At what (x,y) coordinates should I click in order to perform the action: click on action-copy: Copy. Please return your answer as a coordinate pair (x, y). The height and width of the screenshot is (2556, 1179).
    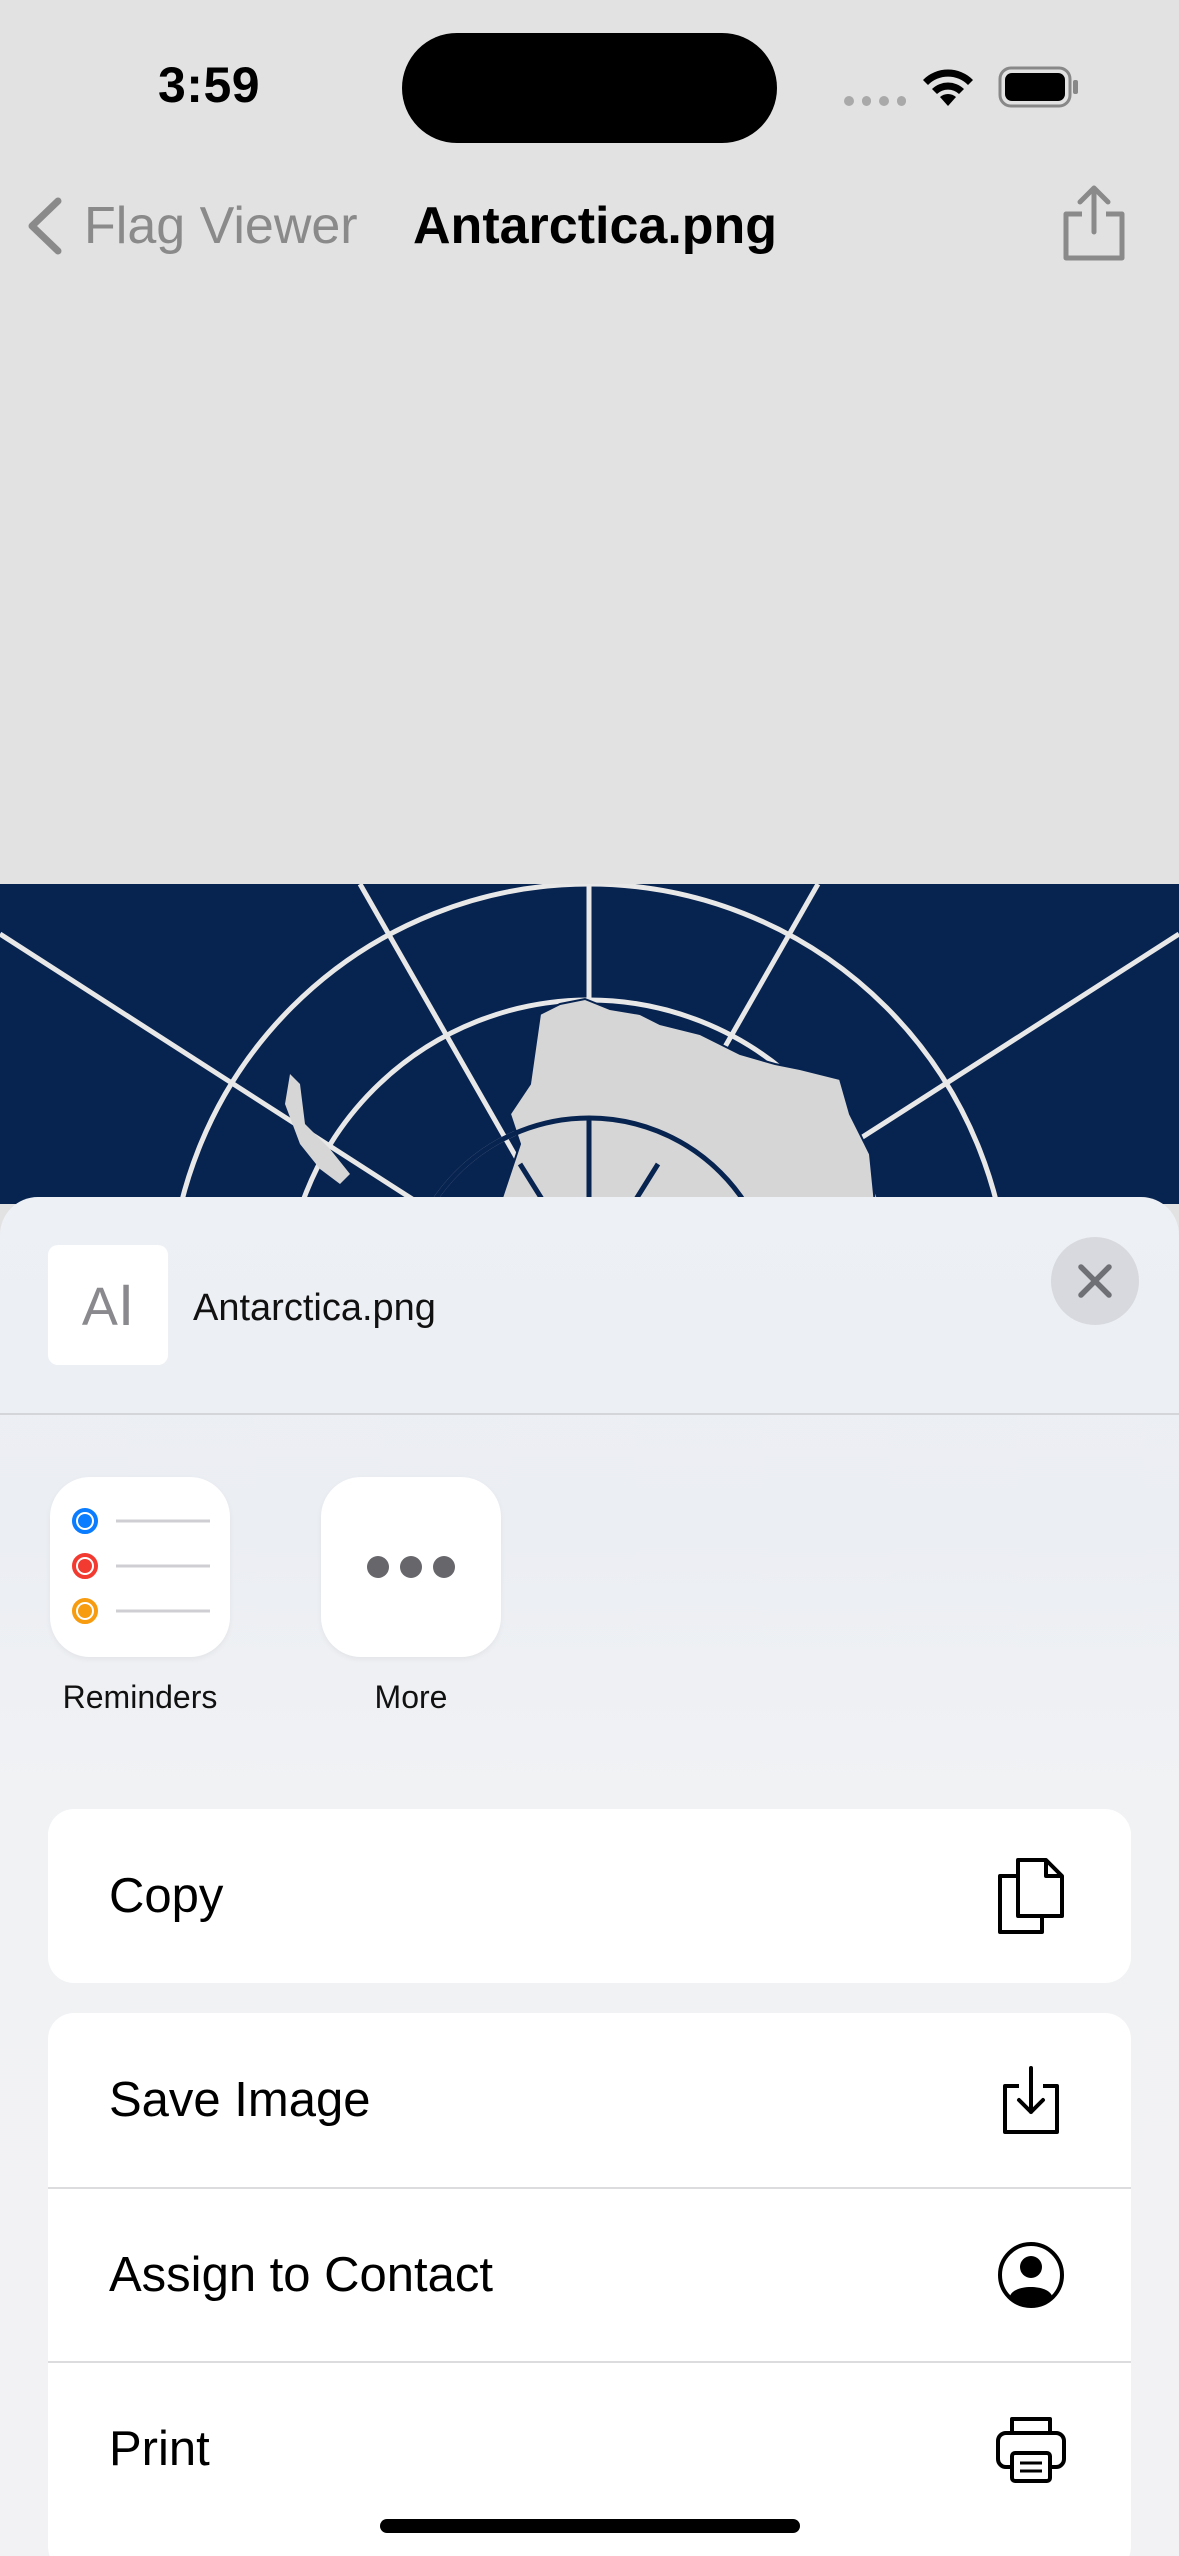
    Looking at the image, I should click on (589, 1896).